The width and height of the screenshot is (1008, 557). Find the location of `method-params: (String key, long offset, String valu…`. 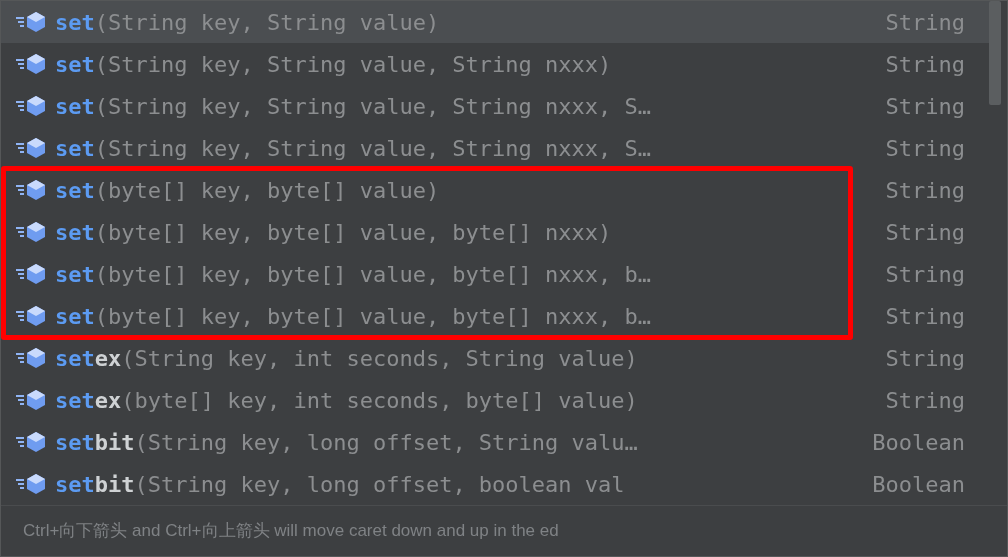

method-params: (String key, long offset, String valu… is located at coordinates (386, 442).